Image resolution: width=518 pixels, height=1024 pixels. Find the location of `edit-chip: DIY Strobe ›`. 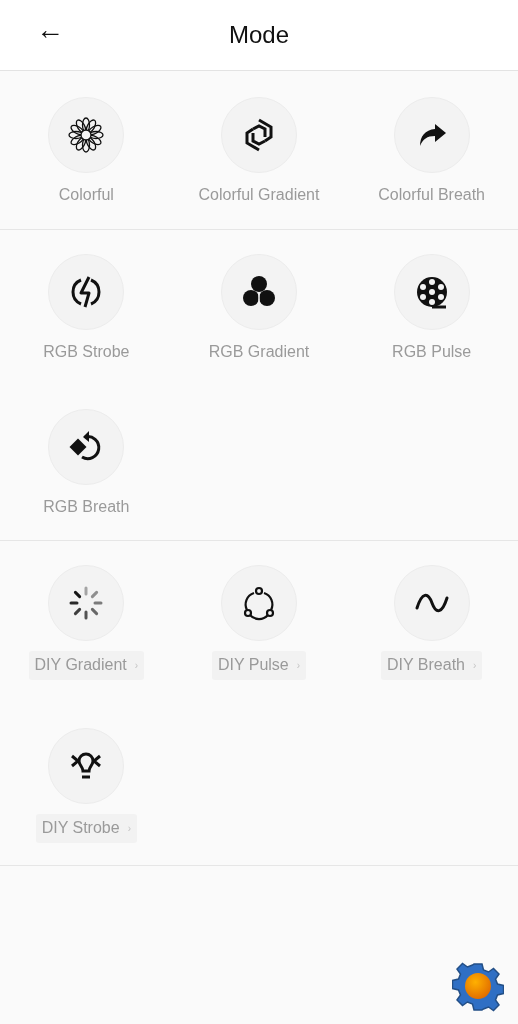

edit-chip: DIY Strobe › is located at coordinates (86, 828).